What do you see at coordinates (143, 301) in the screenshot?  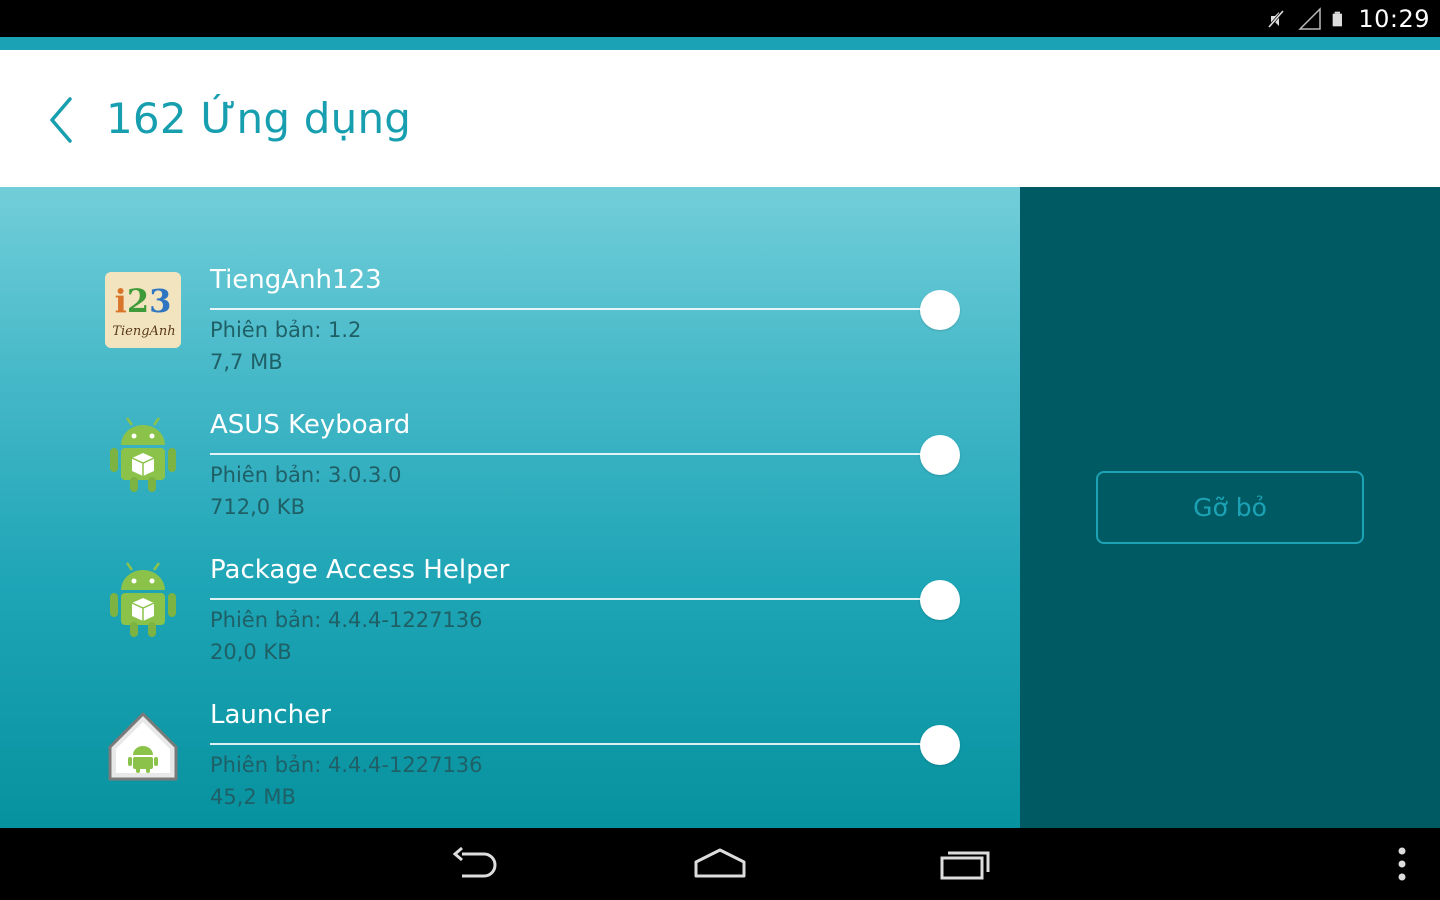 I see `svg-text: i23` at bounding box center [143, 301].